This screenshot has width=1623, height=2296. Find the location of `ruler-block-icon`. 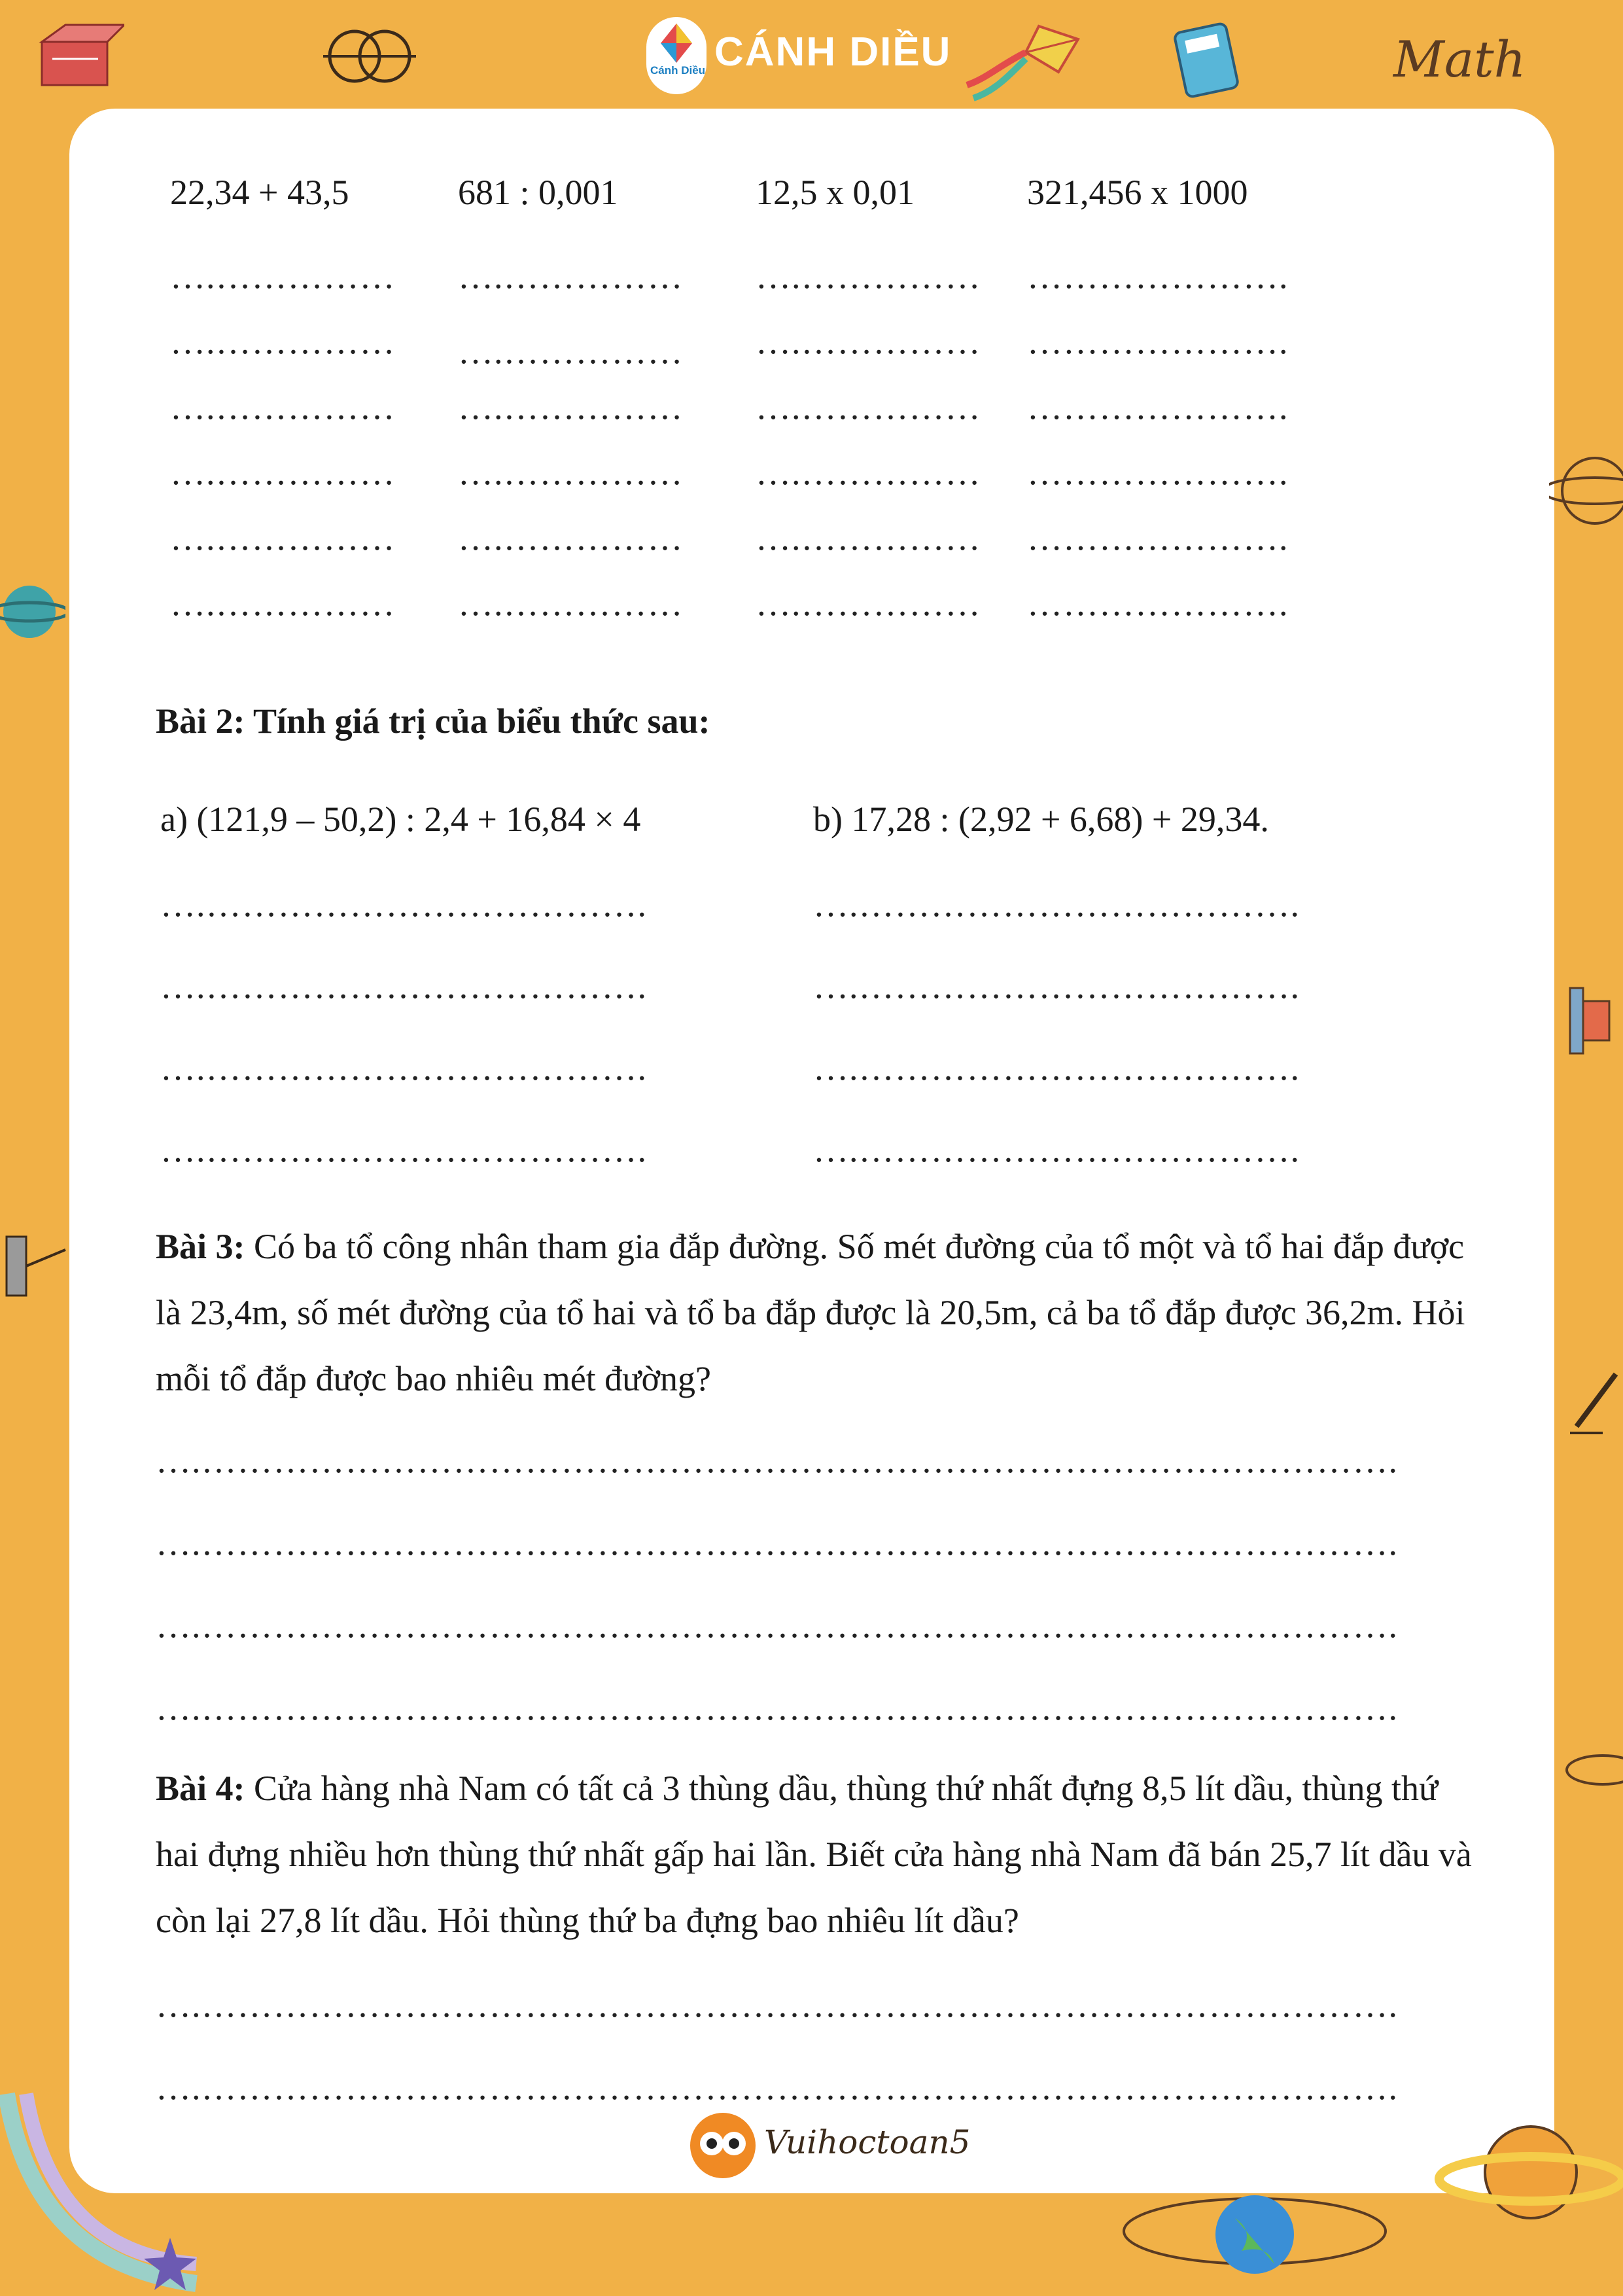

ruler-block-icon is located at coordinates (81, 55).